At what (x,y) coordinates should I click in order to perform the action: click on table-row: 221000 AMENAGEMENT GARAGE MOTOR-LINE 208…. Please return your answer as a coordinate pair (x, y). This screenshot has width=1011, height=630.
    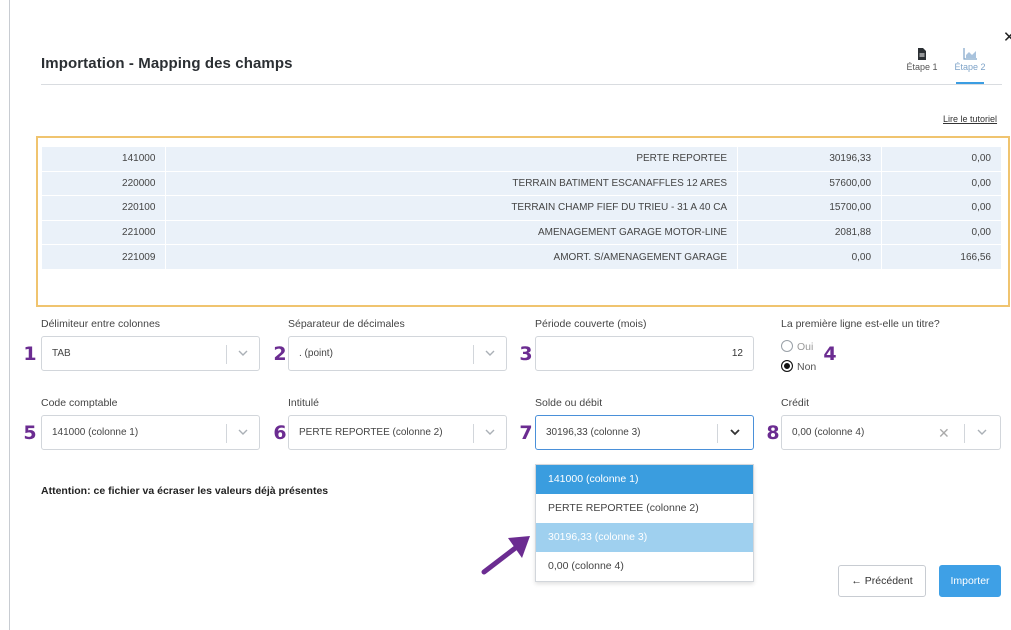
    Looking at the image, I should click on (522, 232).